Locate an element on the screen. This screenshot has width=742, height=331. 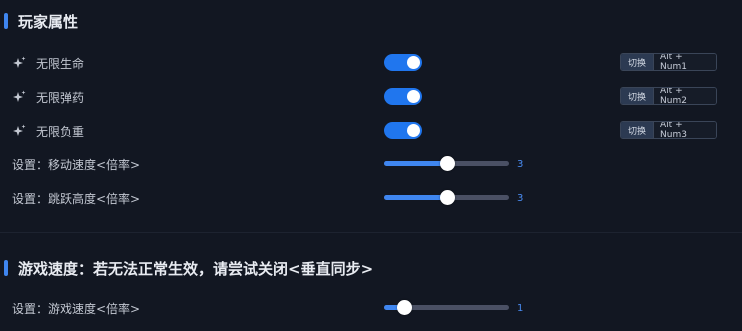
infinite-health-toggle is located at coordinates (403, 62).